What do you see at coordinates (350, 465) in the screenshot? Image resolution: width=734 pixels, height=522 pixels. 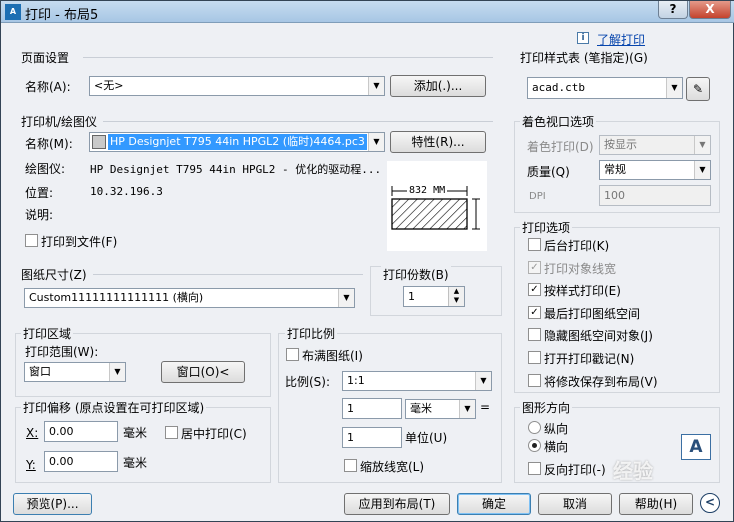 I see `scale-lineweights-checkbox` at bounding box center [350, 465].